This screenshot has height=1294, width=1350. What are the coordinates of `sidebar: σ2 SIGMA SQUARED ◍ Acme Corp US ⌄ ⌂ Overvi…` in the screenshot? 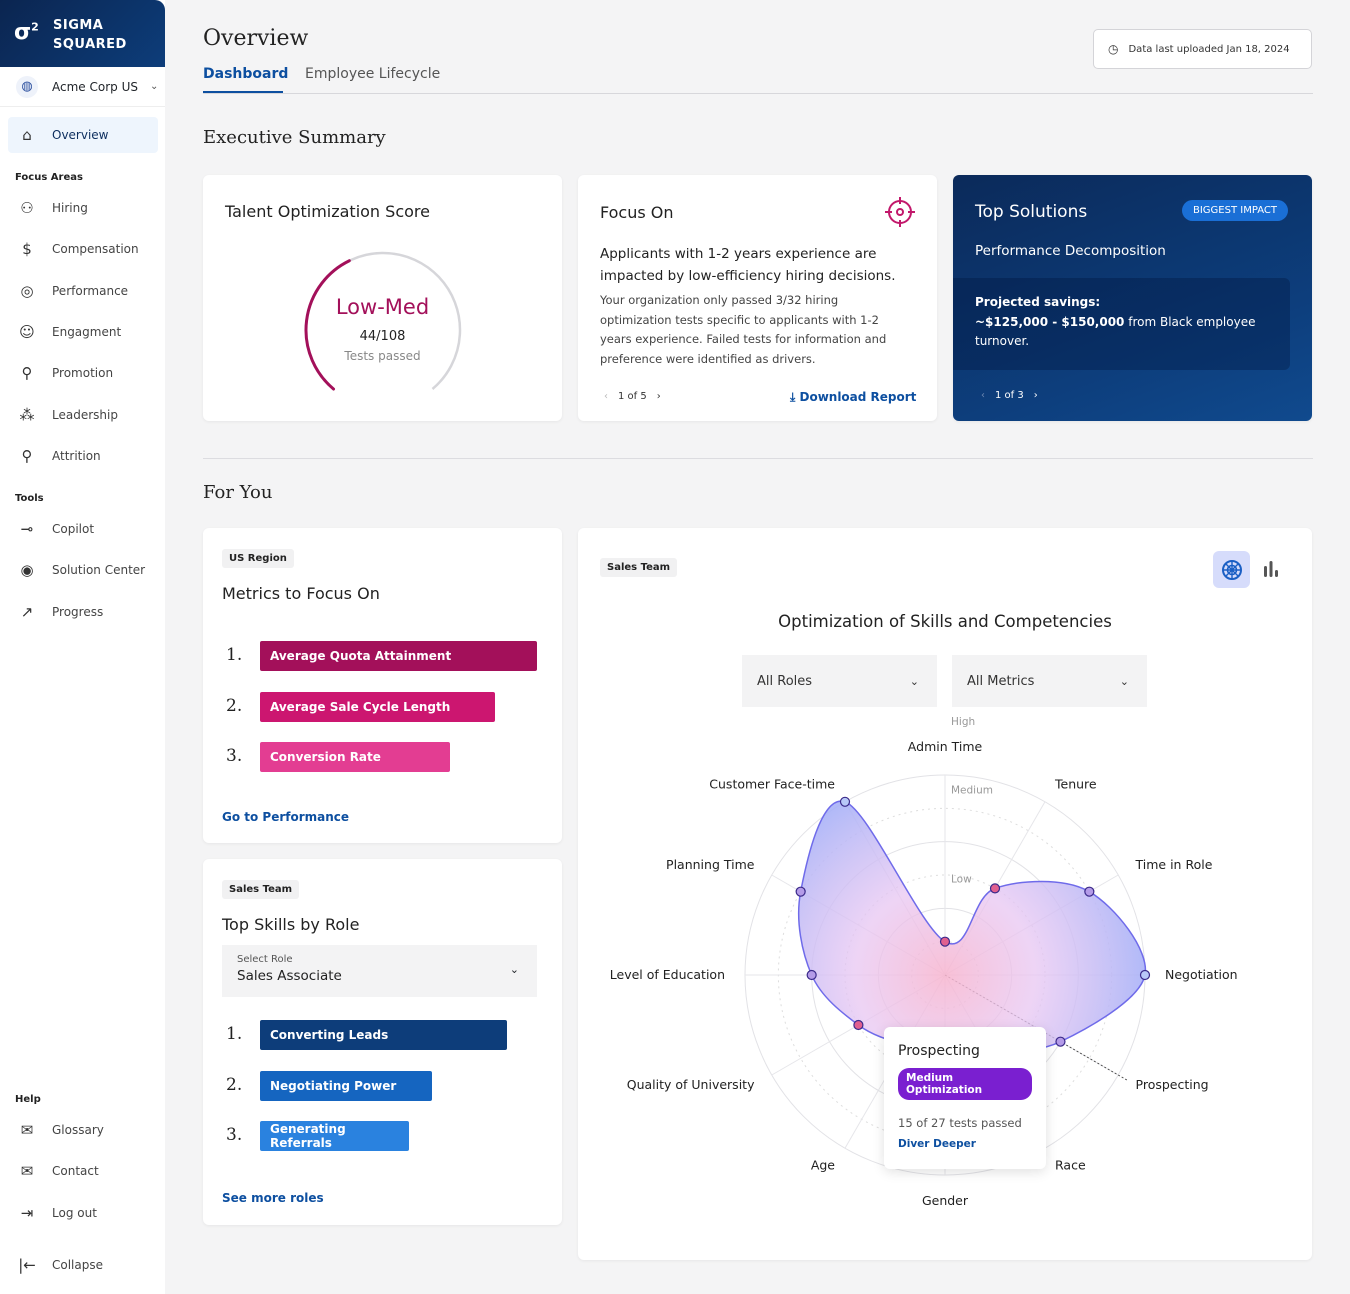 It's located at (82, 647).